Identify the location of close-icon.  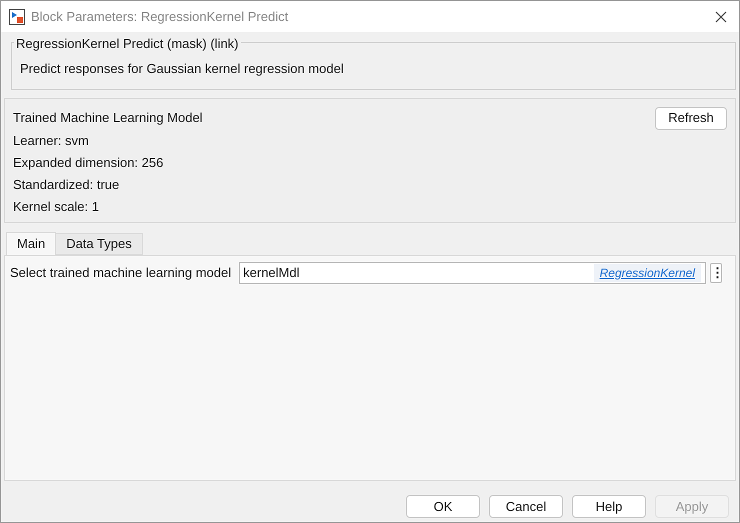
(721, 16).